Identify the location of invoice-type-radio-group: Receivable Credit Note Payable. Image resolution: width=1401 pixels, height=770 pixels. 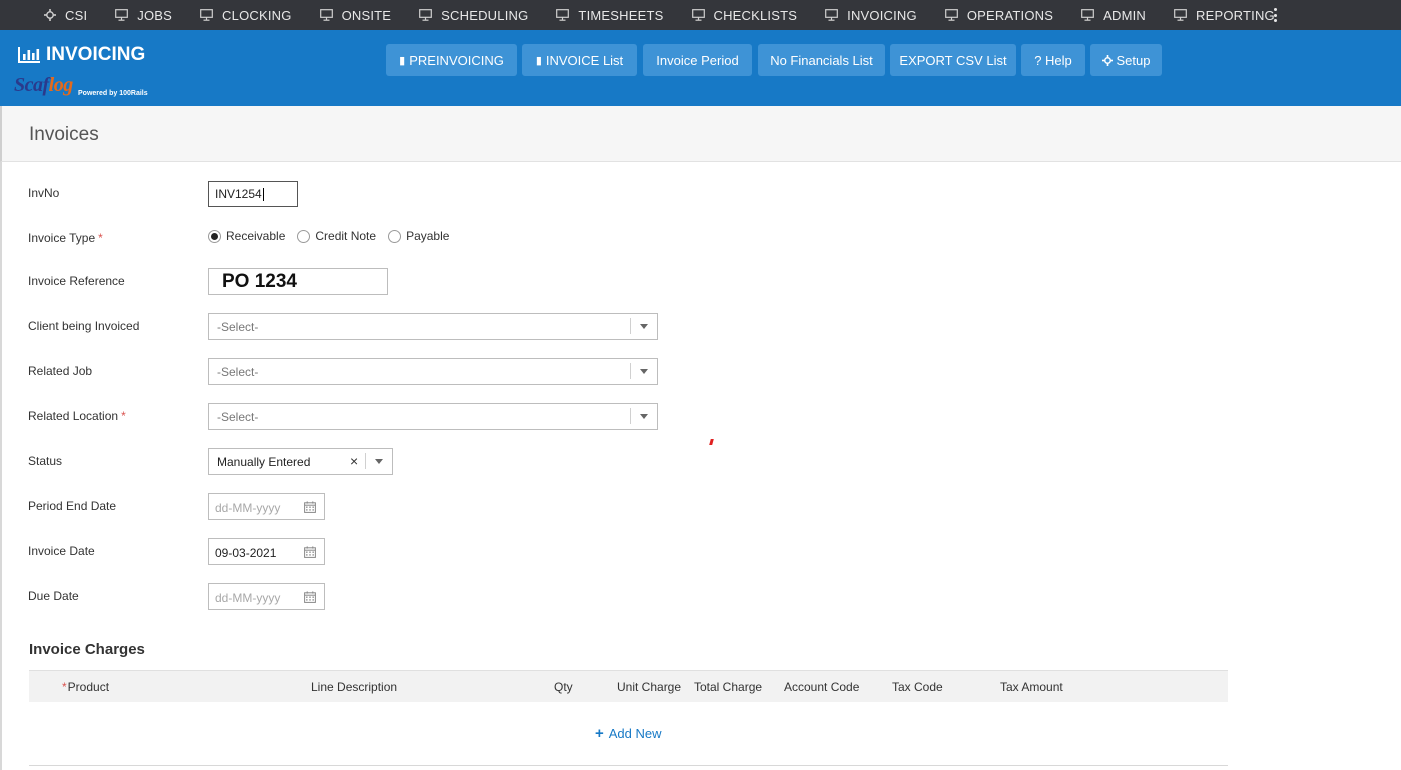
(334, 236).